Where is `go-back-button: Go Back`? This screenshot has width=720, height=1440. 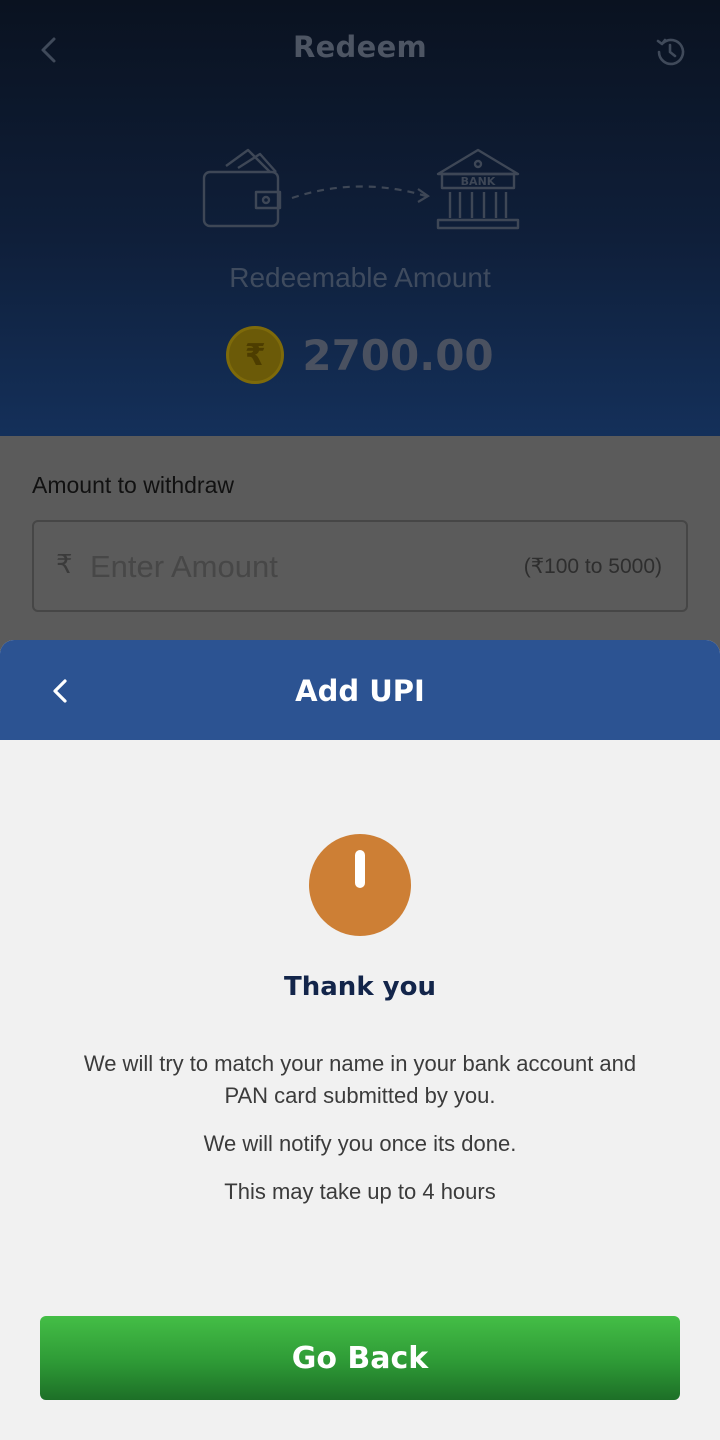
go-back-button: Go Back is located at coordinates (360, 1358).